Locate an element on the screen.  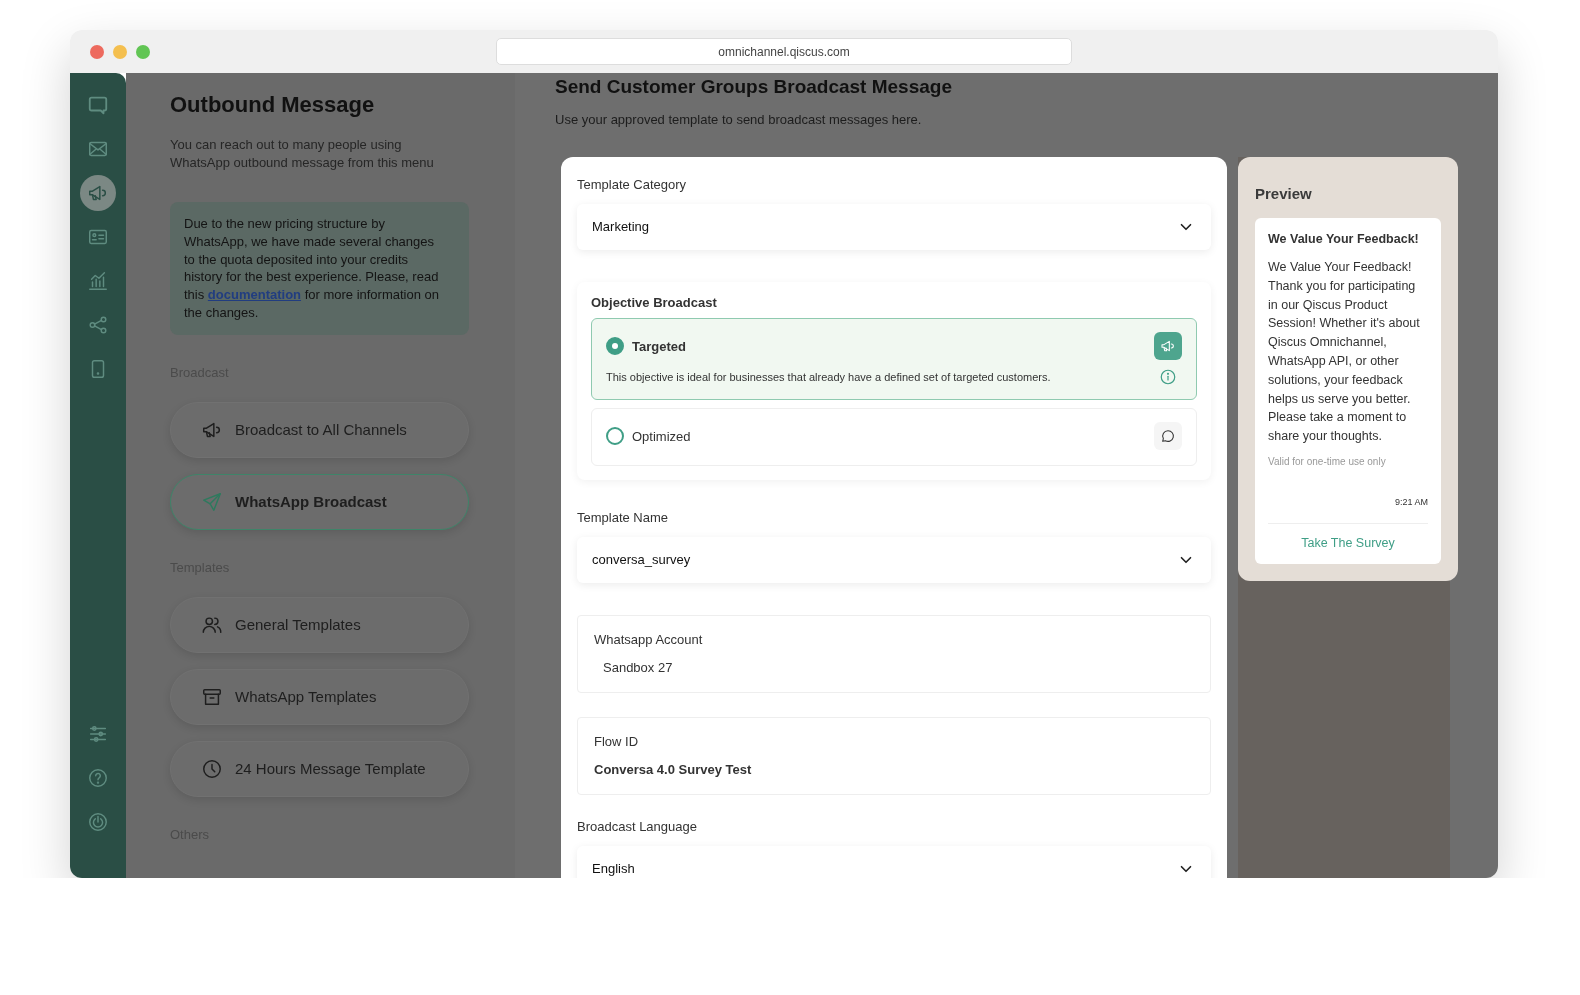
objective-option: Targeted This objective is ideal for businesses that already have a defined set of targeted customers. is located at coordinates (894, 359).